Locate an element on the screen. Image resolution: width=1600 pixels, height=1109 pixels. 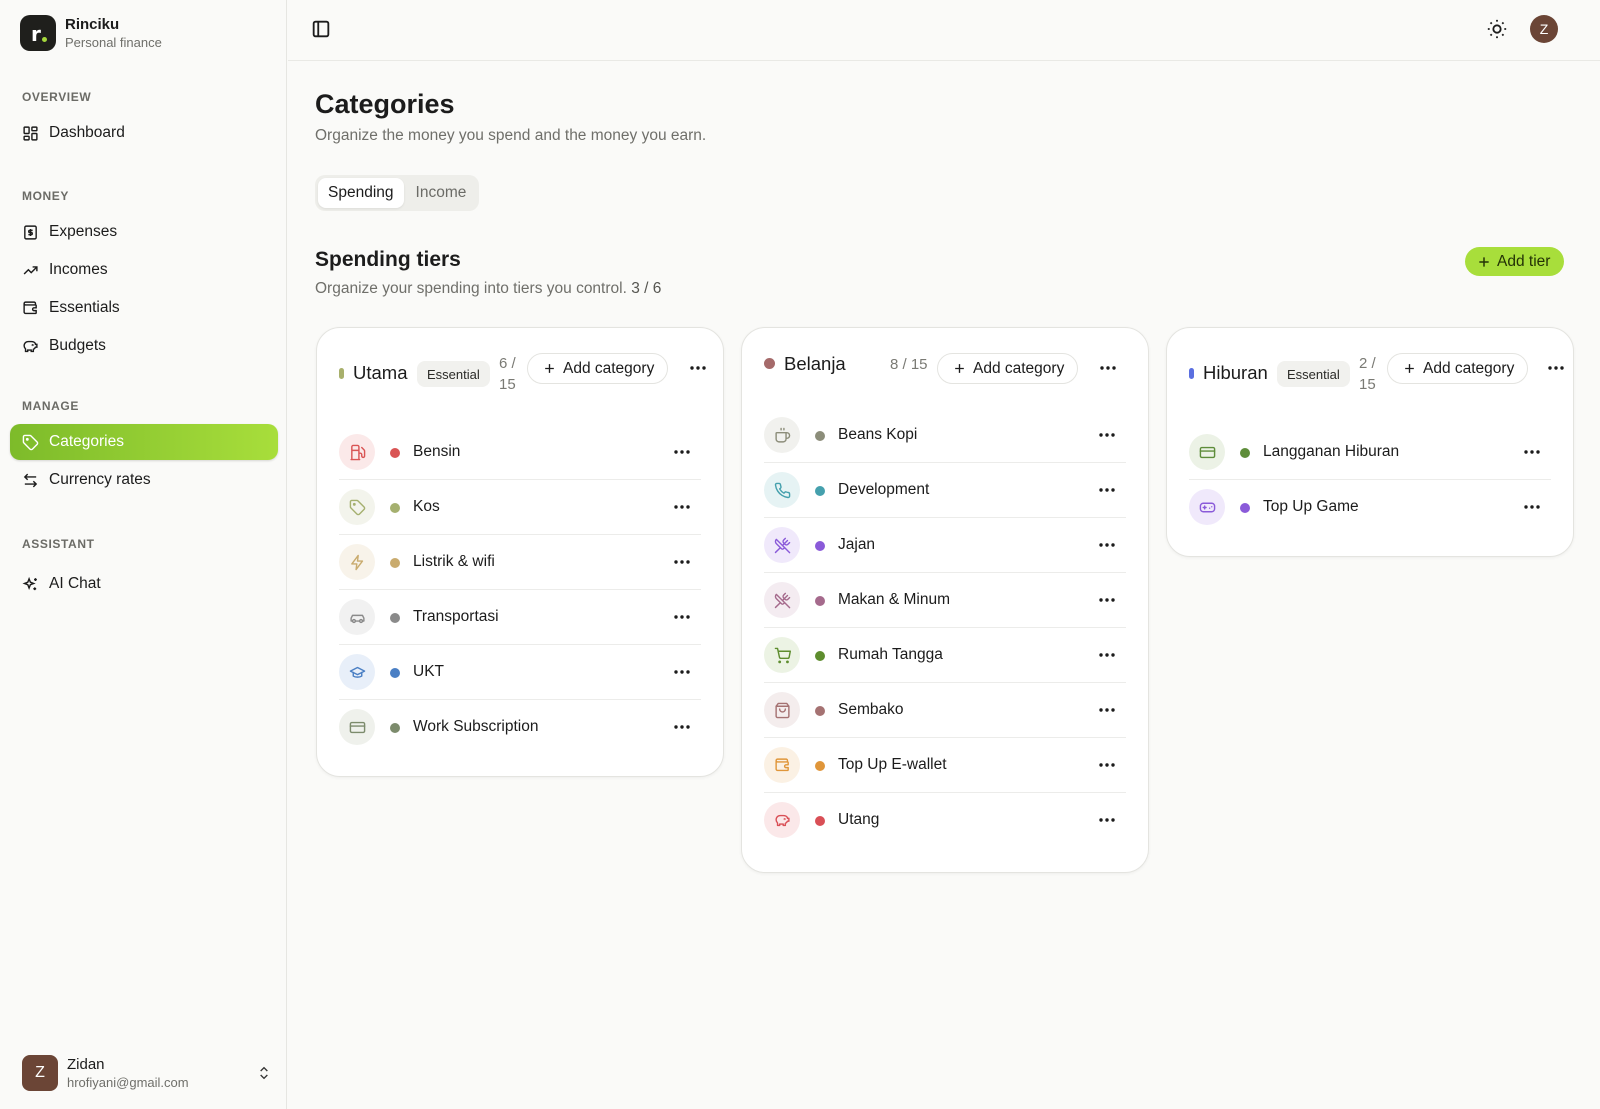
sidebar-item-label: Incomes is located at coordinates (78, 269).